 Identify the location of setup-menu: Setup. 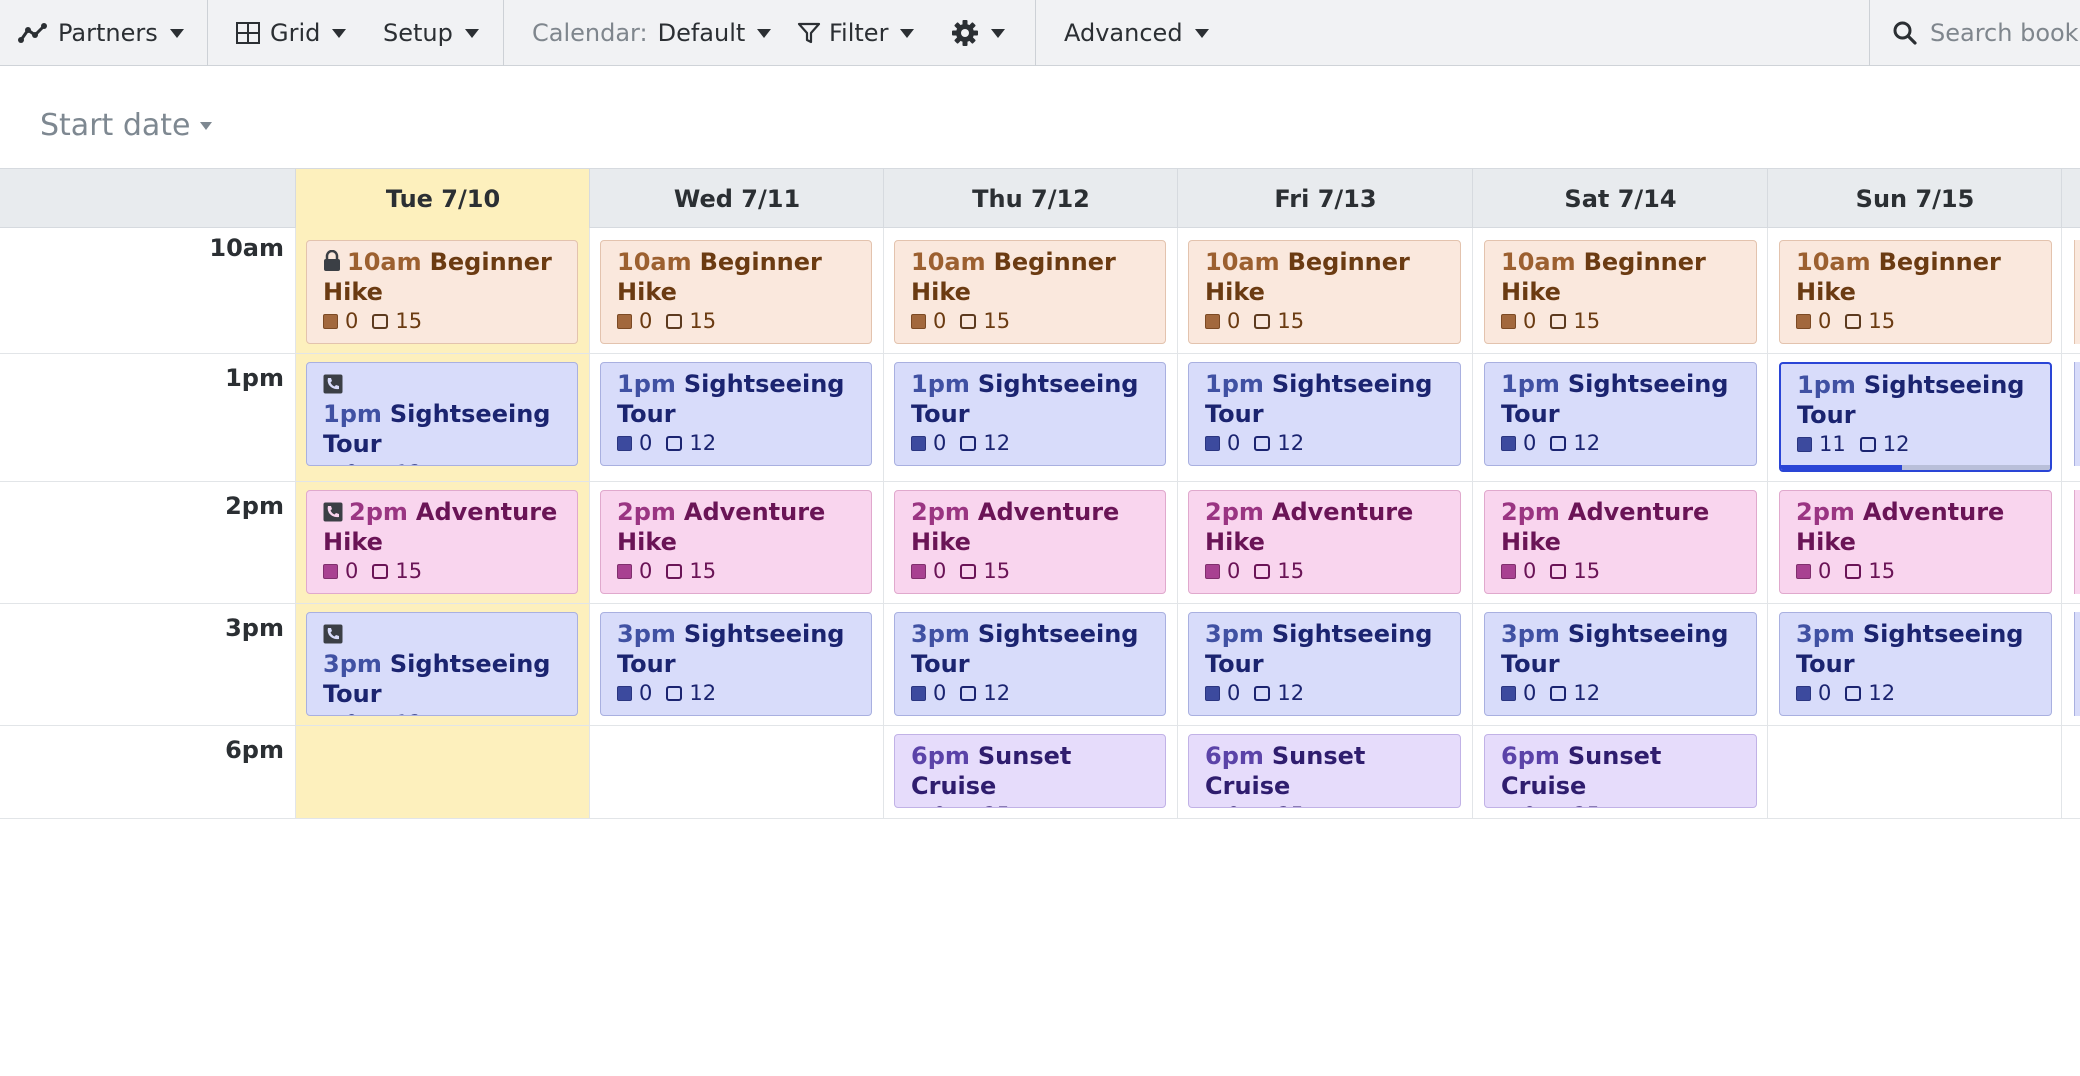
(431, 33).